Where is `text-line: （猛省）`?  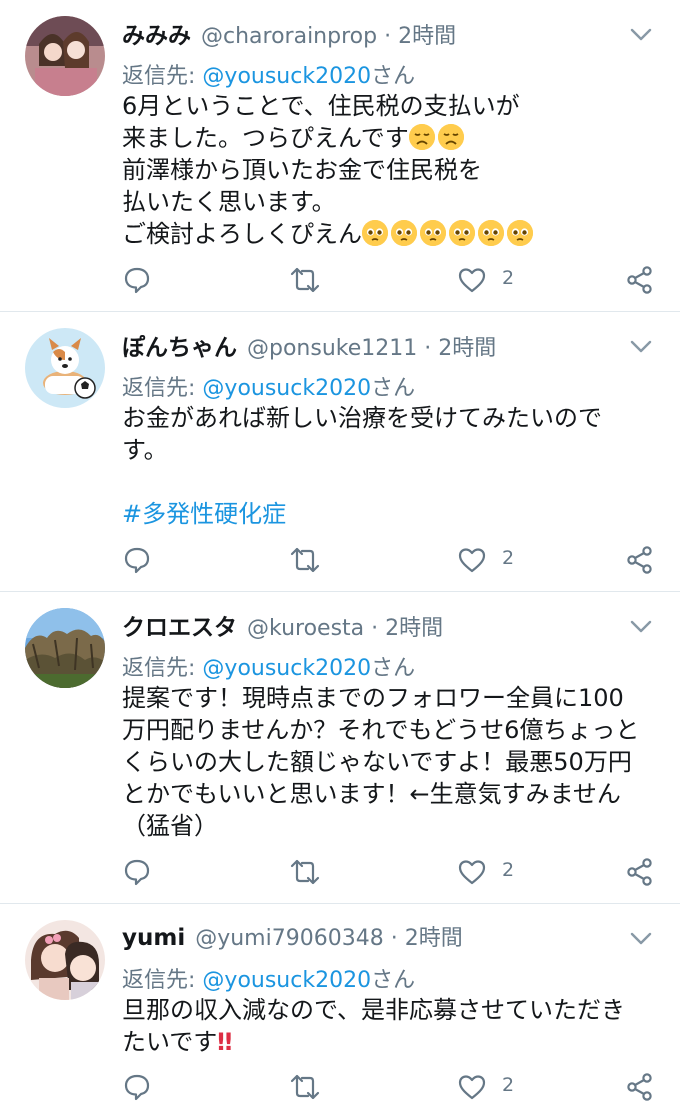 text-line: （猛省） is located at coordinates (170, 826).